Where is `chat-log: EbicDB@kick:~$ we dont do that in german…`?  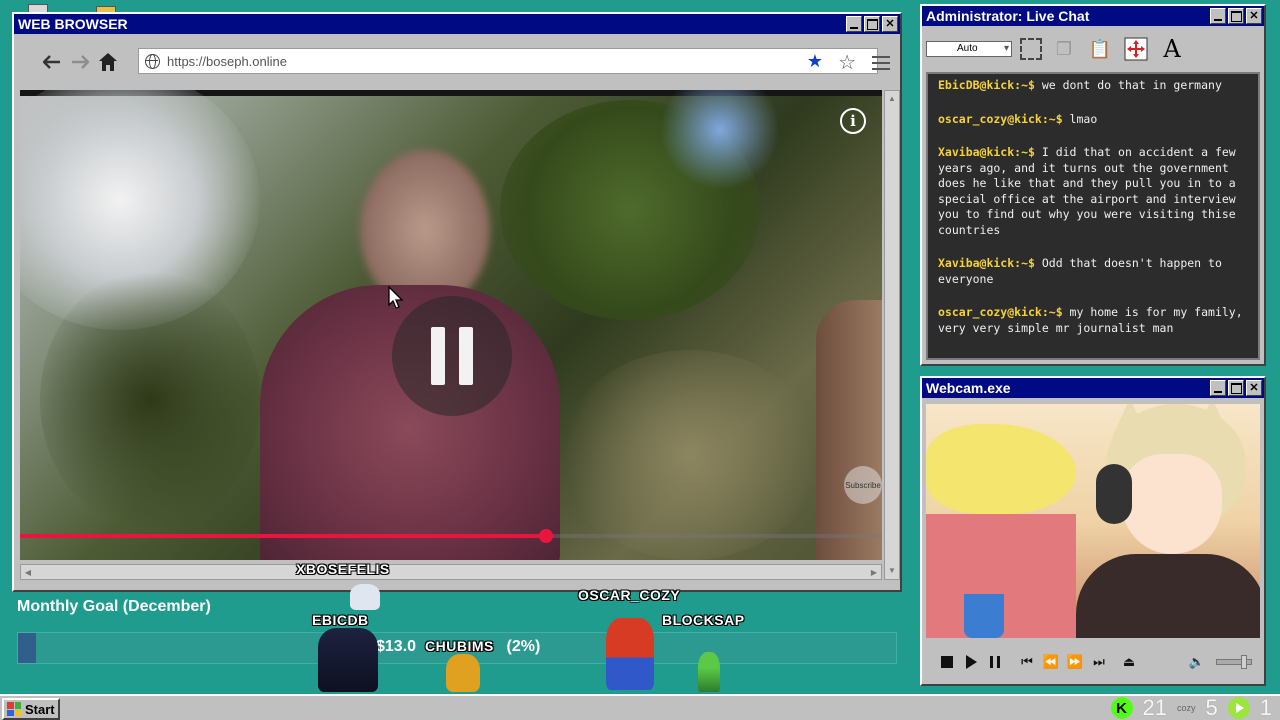
chat-log: EbicDB@kick:~$ we dont do that in german… is located at coordinates (1093, 216).